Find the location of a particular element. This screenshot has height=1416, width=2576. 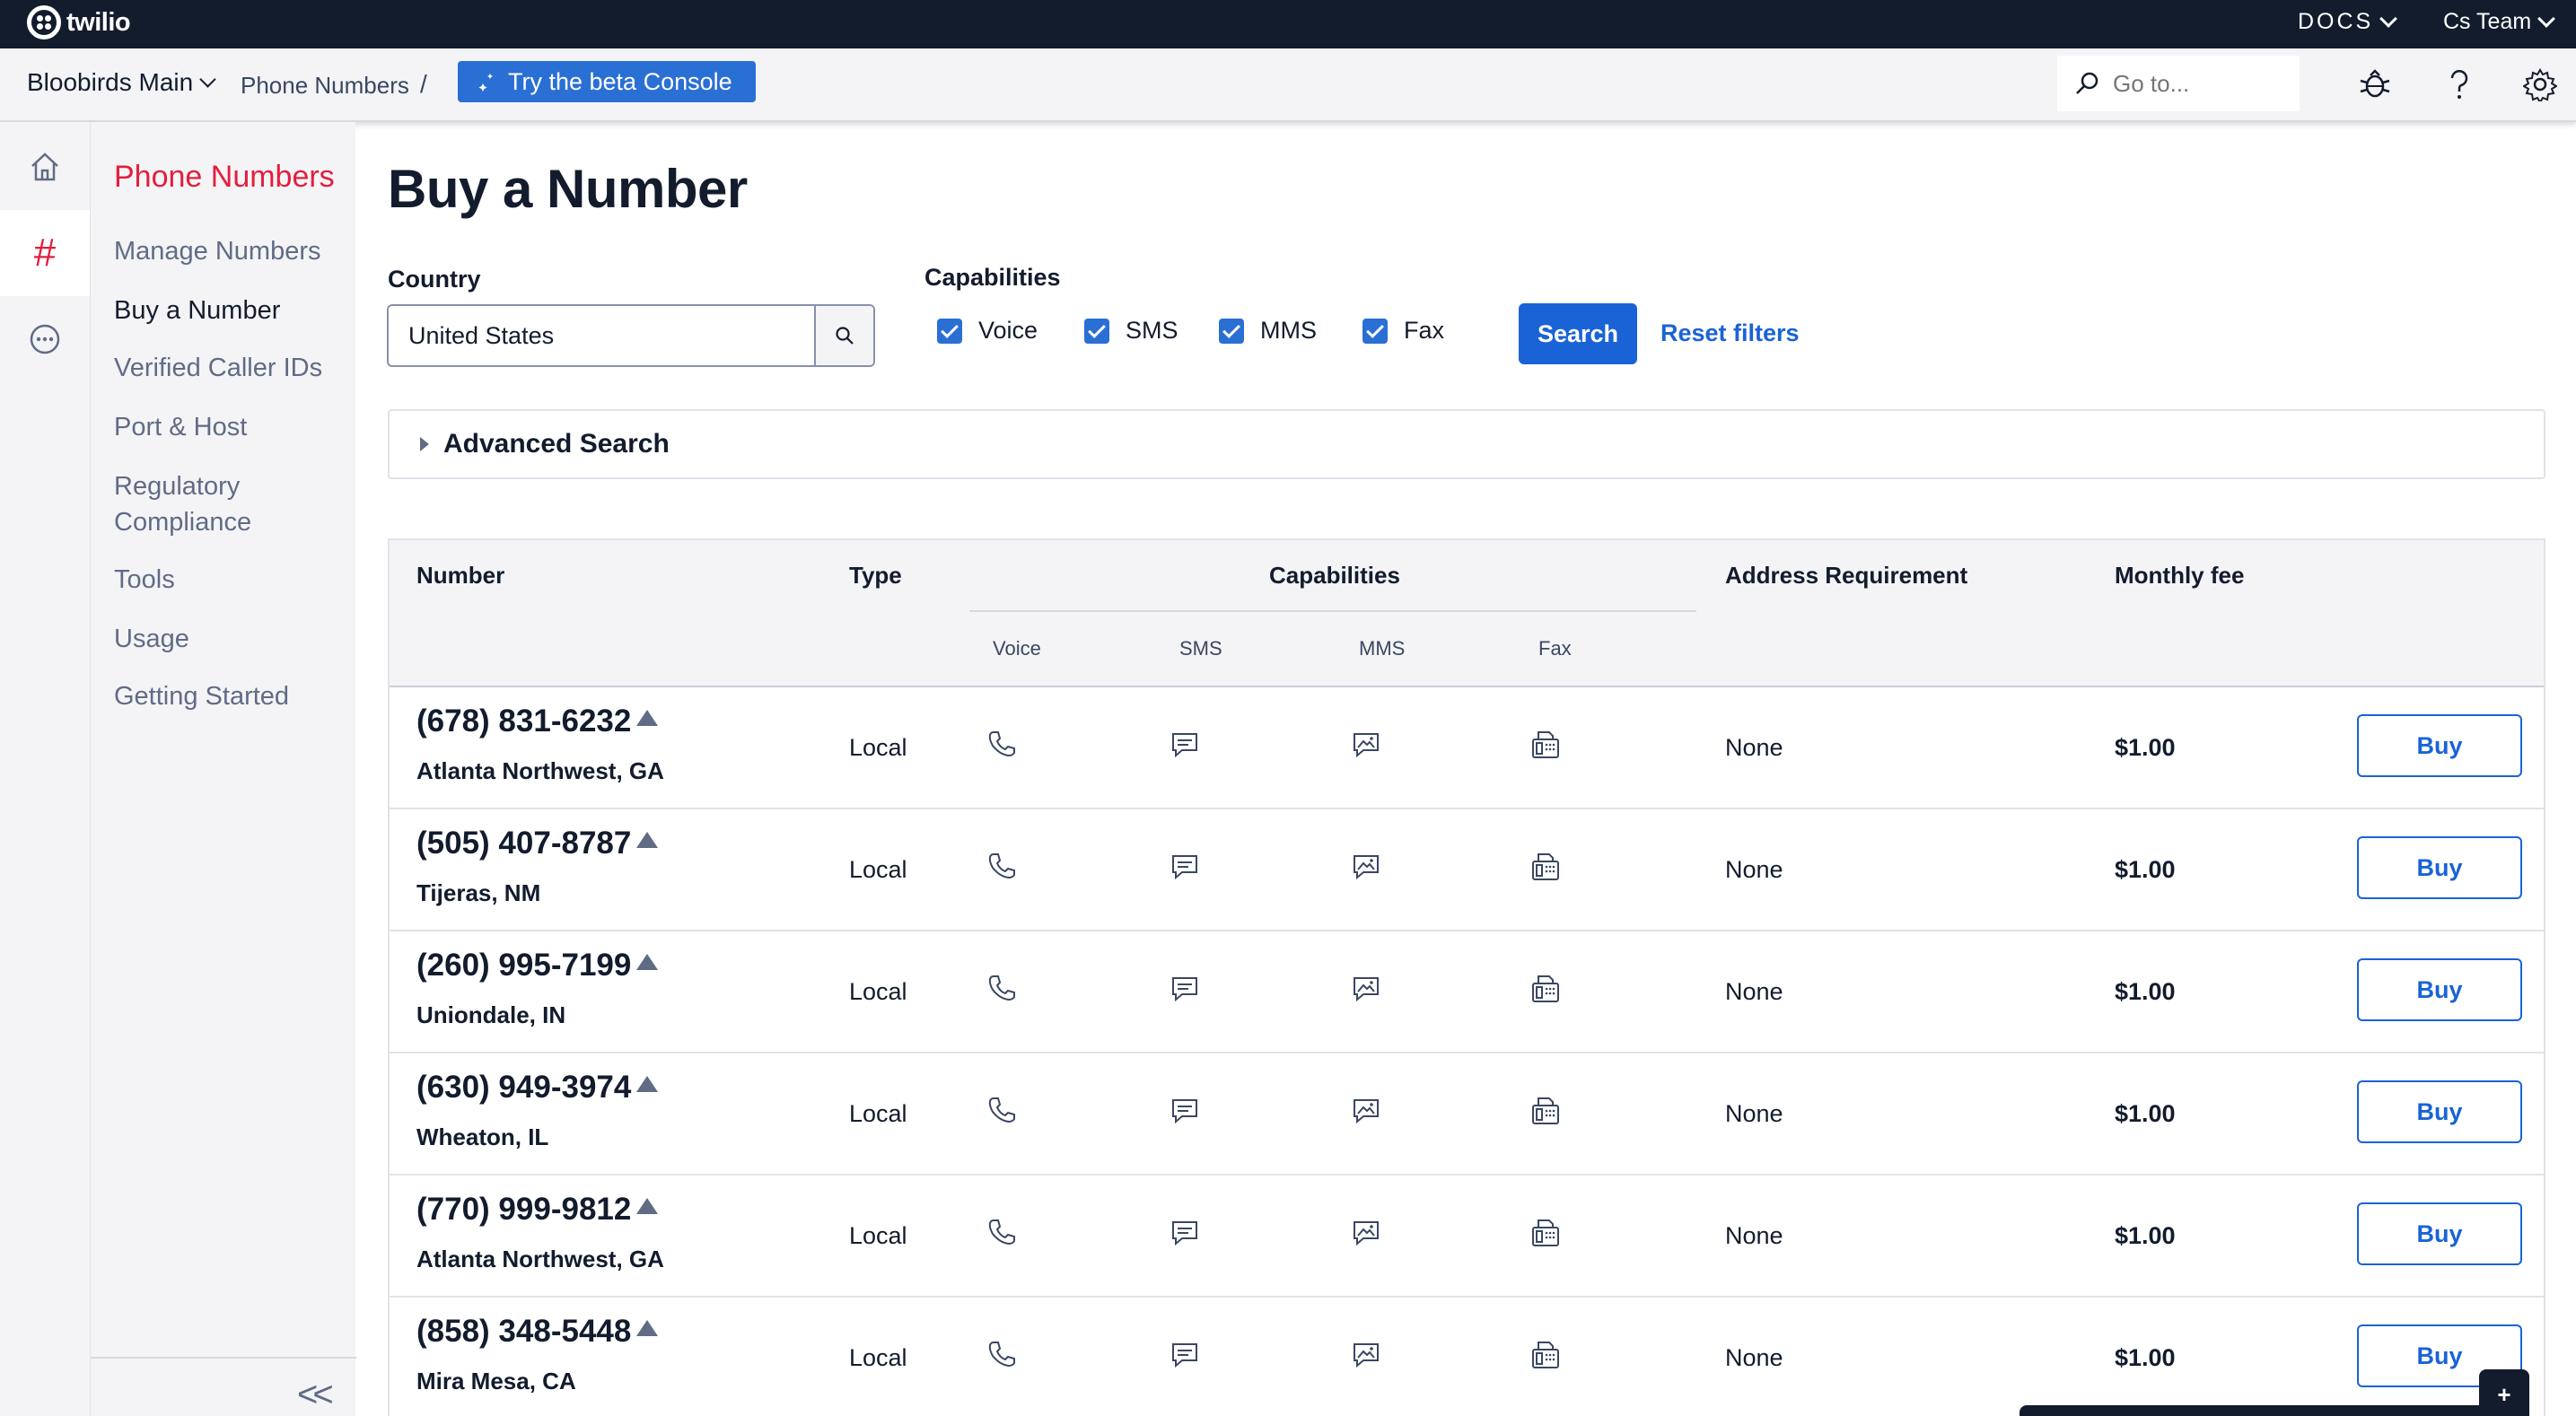

phone-number-text: (505) 407-8787 is located at coordinates (524, 843).